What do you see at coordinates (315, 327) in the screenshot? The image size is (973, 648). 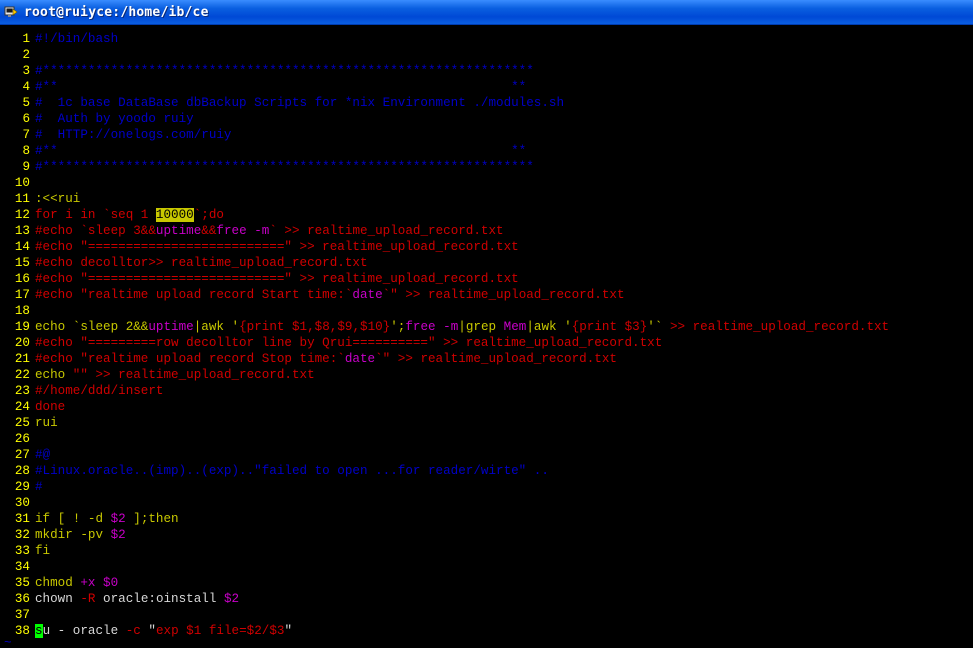 I see `code-string: {print $1,$8,$9,$10}` at bounding box center [315, 327].